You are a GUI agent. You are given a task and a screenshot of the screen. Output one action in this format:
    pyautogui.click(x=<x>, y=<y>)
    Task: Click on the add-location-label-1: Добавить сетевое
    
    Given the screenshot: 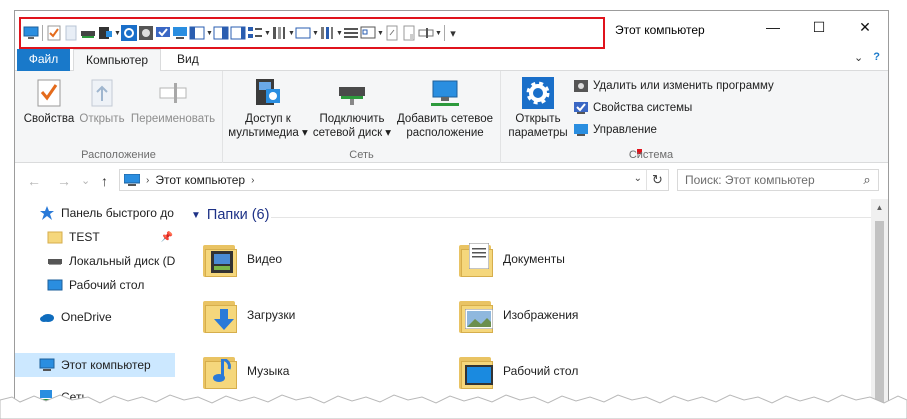 What is the action you would take?
    pyautogui.click(x=445, y=119)
    